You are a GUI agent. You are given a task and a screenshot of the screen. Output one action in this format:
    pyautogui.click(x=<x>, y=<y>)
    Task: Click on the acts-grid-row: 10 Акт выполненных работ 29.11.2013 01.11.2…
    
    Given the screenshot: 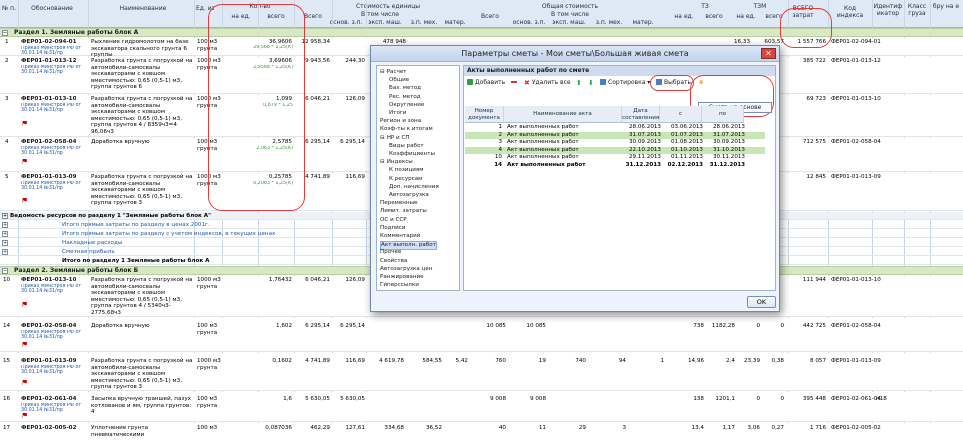 What is the action you would take?
    pyautogui.click(x=615, y=157)
    